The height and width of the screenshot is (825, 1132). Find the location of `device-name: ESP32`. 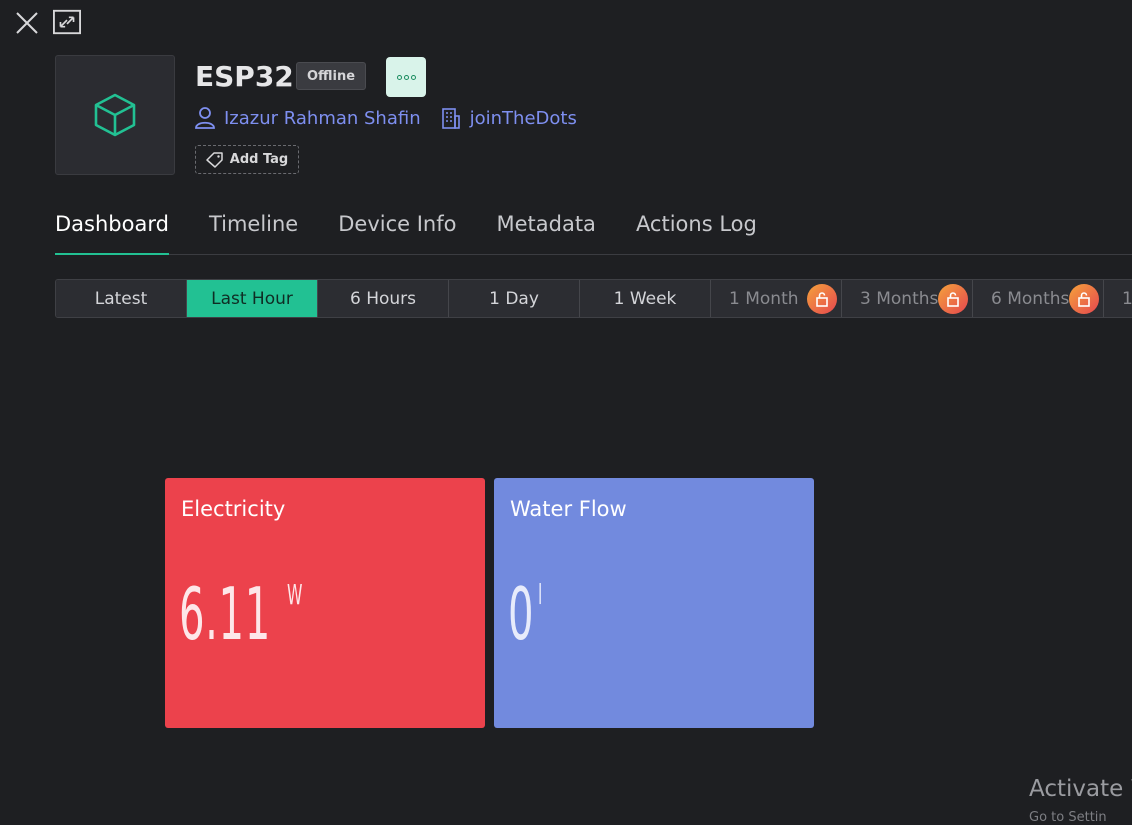

device-name: ESP32 is located at coordinates (244, 76).